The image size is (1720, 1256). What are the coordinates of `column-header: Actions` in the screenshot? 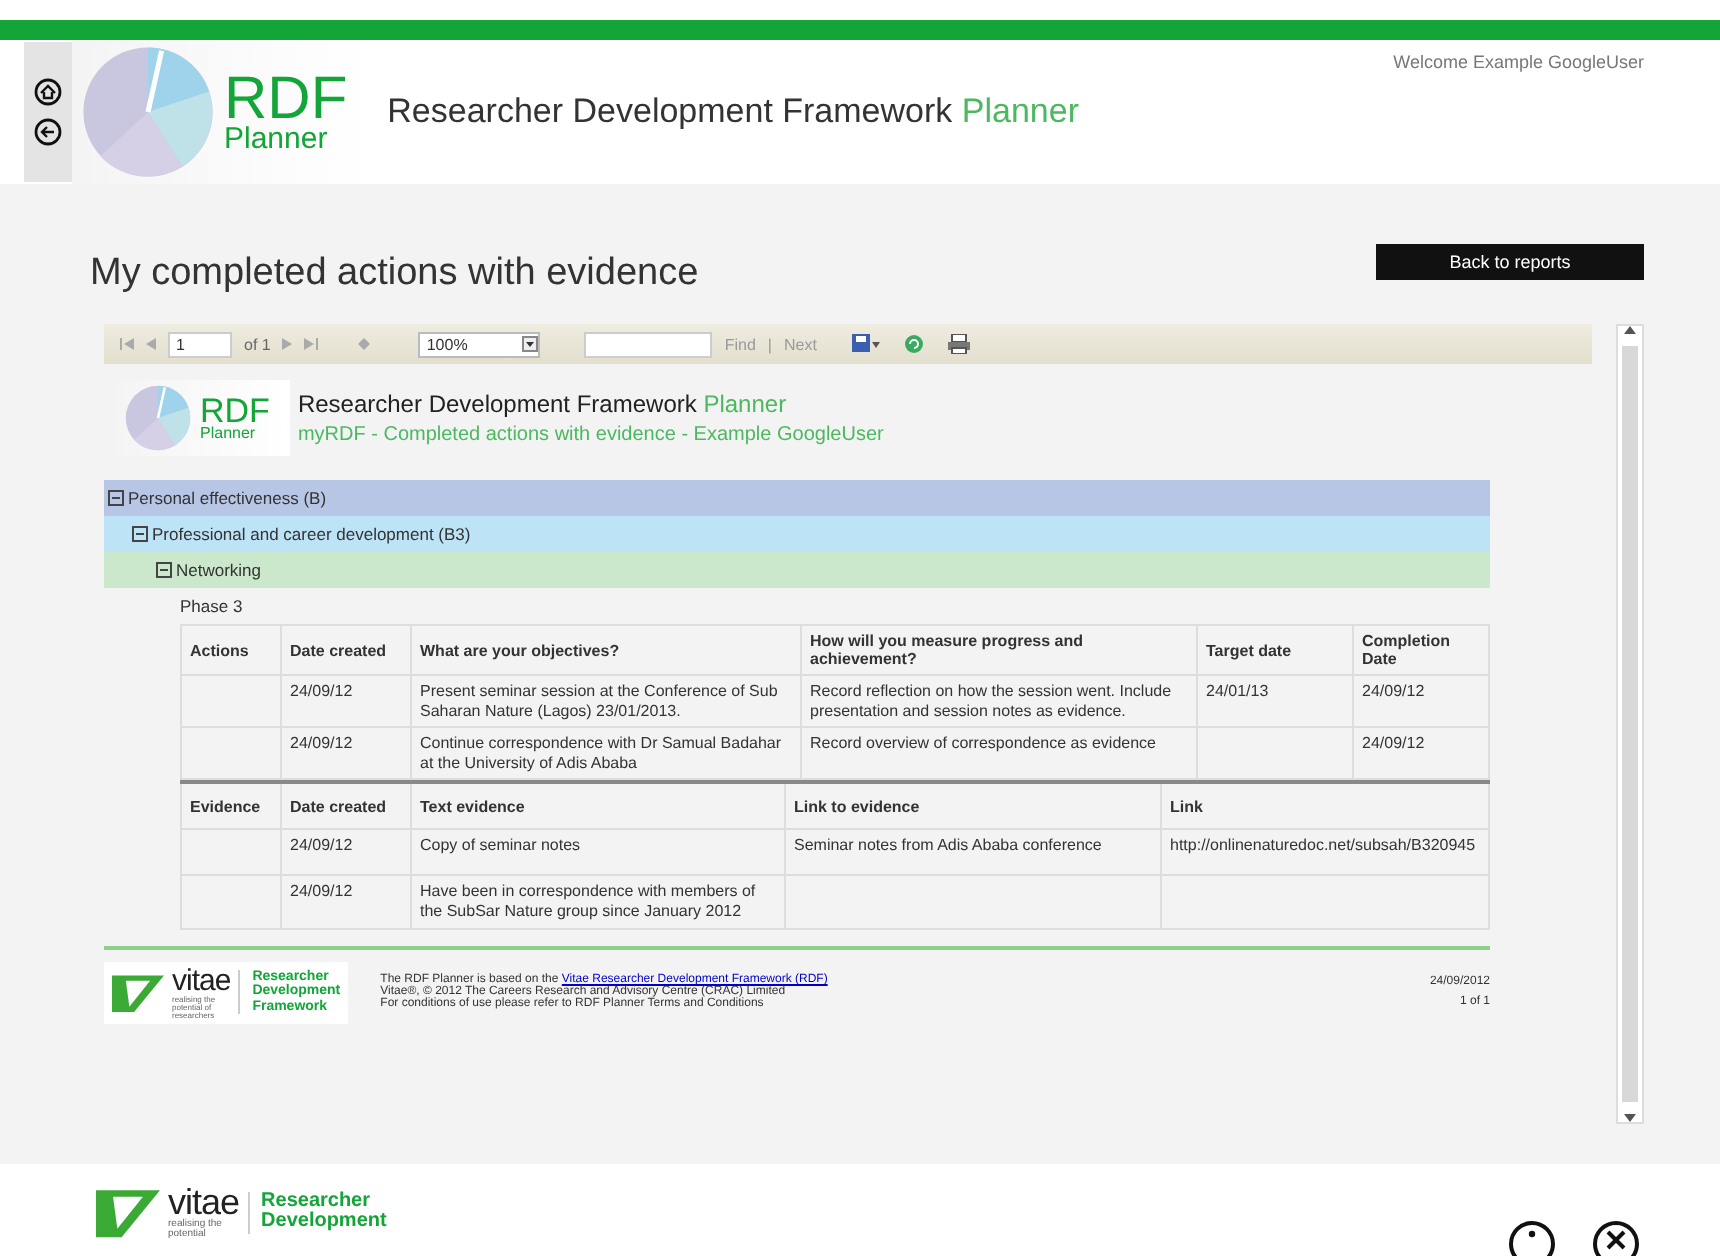 It's located at (231, 650).